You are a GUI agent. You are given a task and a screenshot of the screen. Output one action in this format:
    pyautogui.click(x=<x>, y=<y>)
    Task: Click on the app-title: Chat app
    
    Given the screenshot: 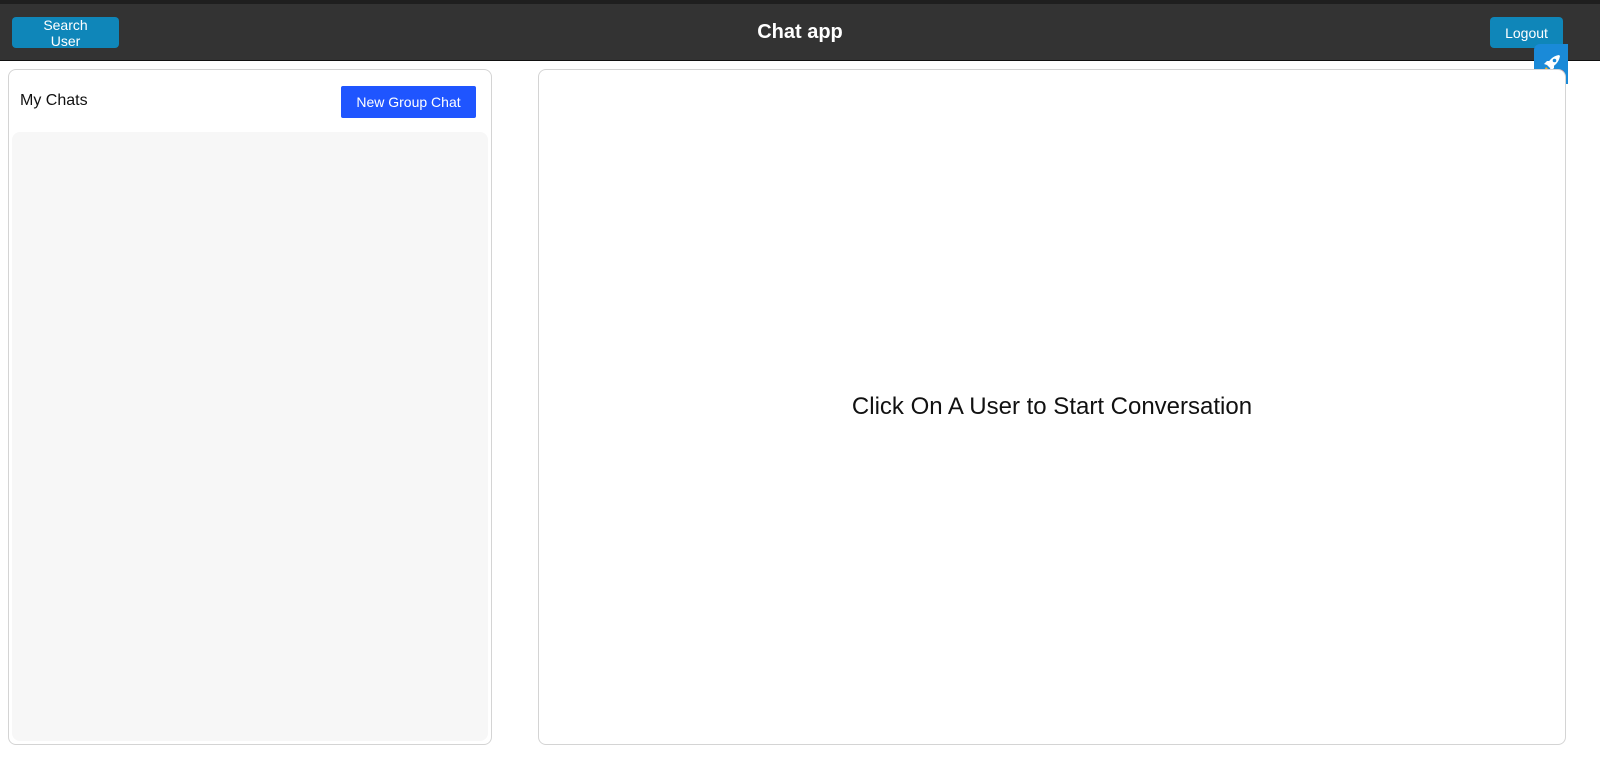 What is the action you would take?
    pyautogui.click(x=800, y=32)
    